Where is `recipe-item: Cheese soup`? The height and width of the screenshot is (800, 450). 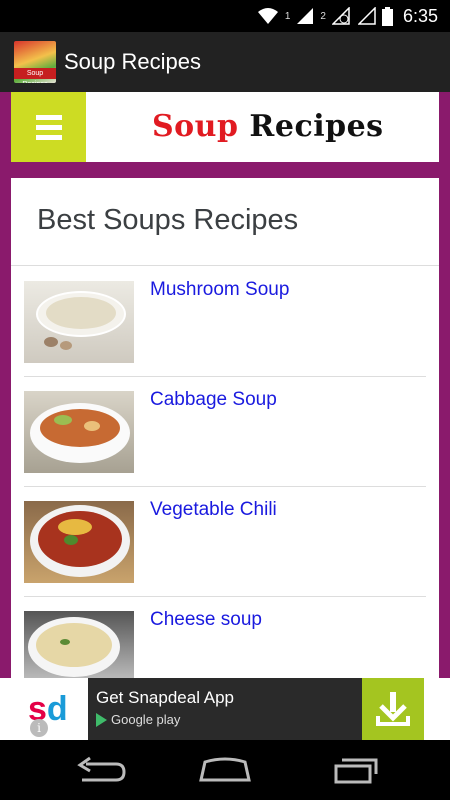
recipe-item: Cheese soup is located at coordinates (225, 638).